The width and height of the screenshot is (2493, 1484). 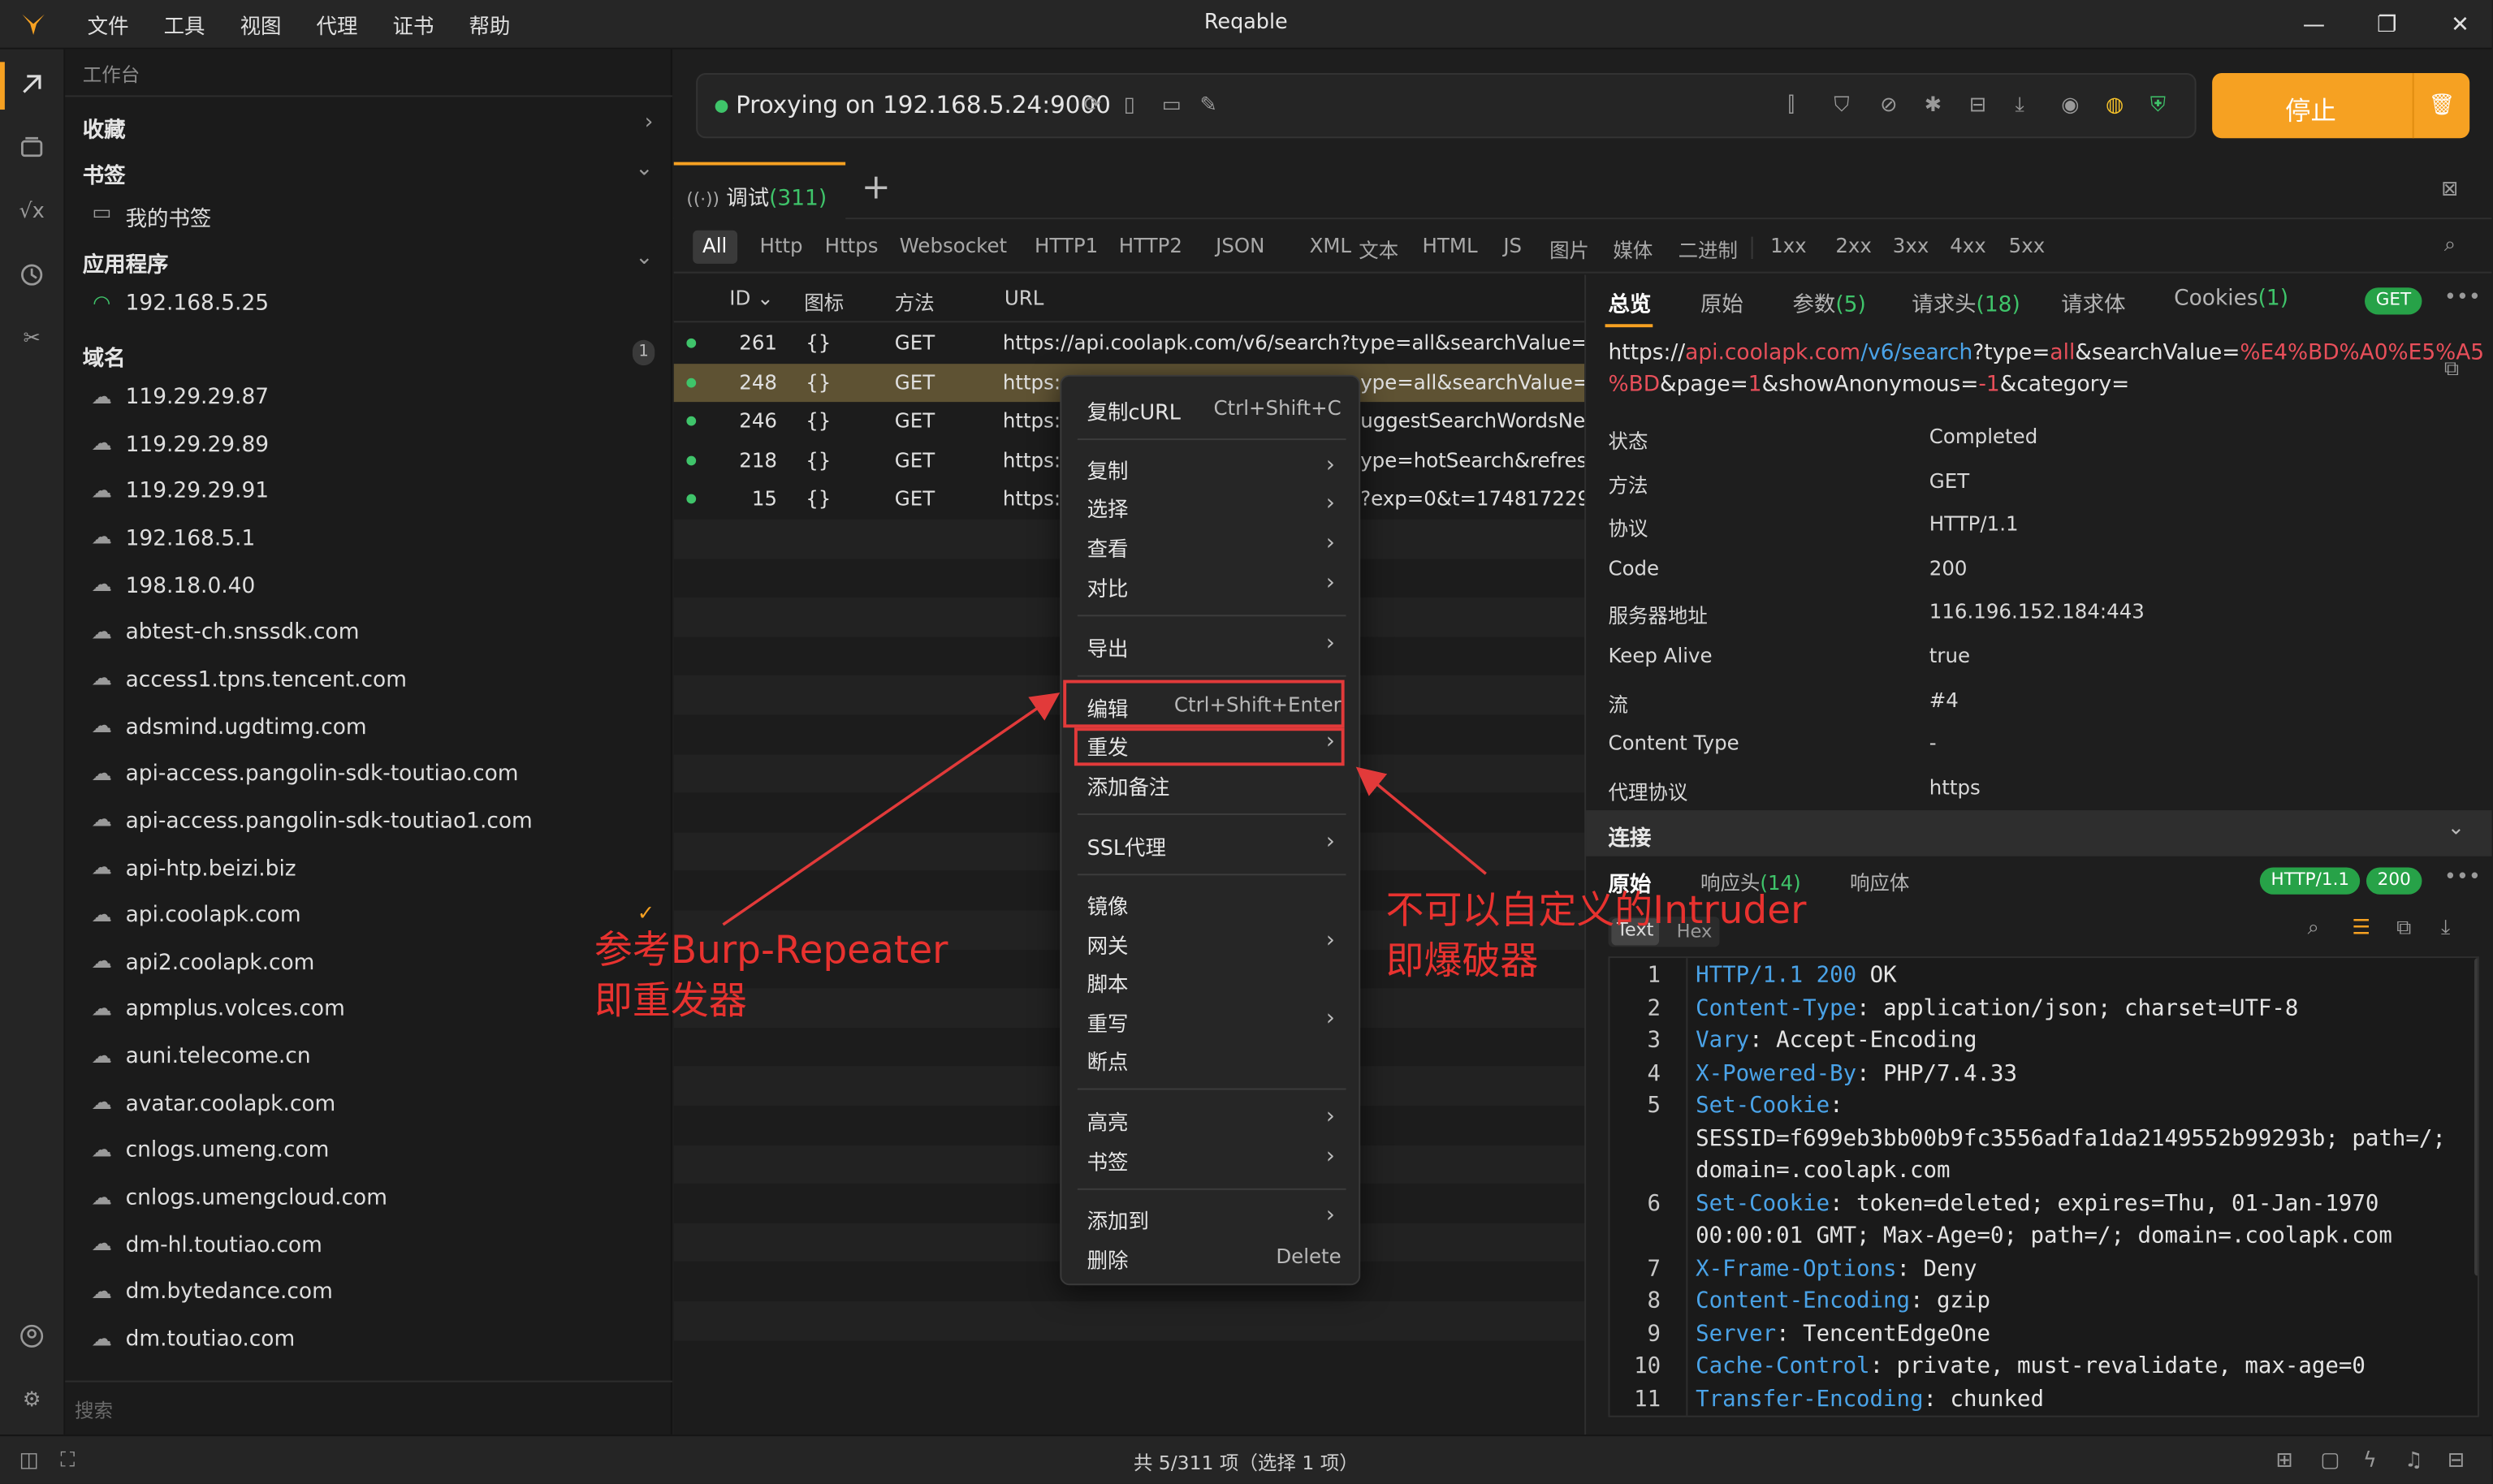 I want to click on message-icon: ▢, so click(x=2330, y=1461).